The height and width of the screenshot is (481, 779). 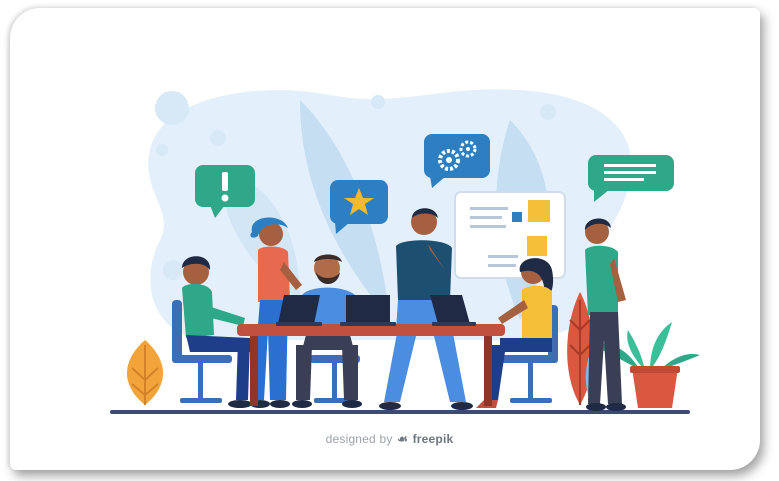 What do you see at coordinates (225, 181) in the screenshot?
I see `exclamation-icon` at bounding box center [225, 181].